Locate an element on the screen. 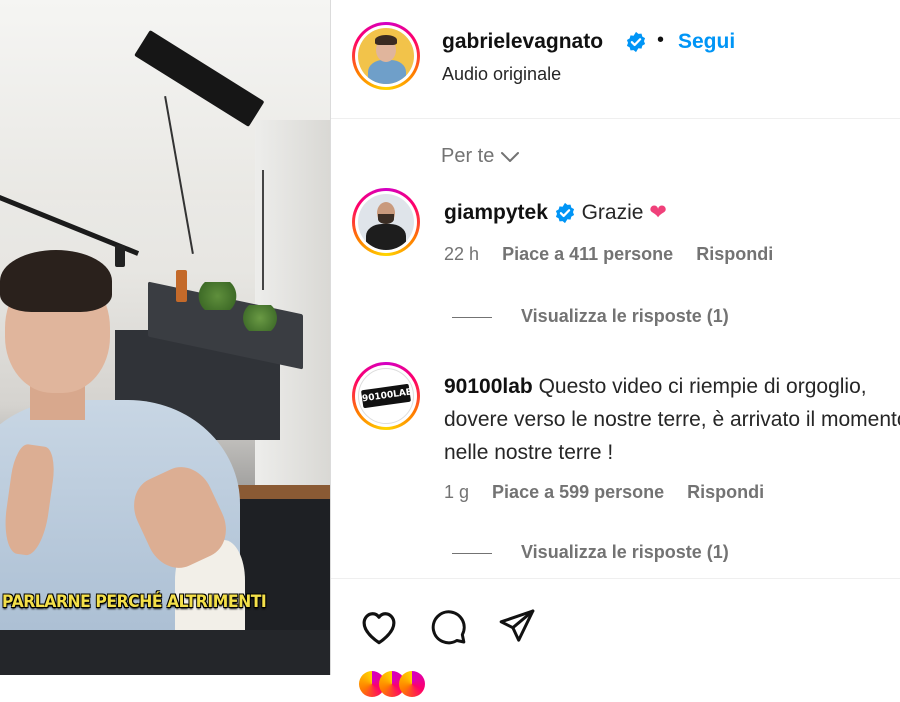 The image size is (900, 702). chevron-down-icon is located at coordinates (510, 156).